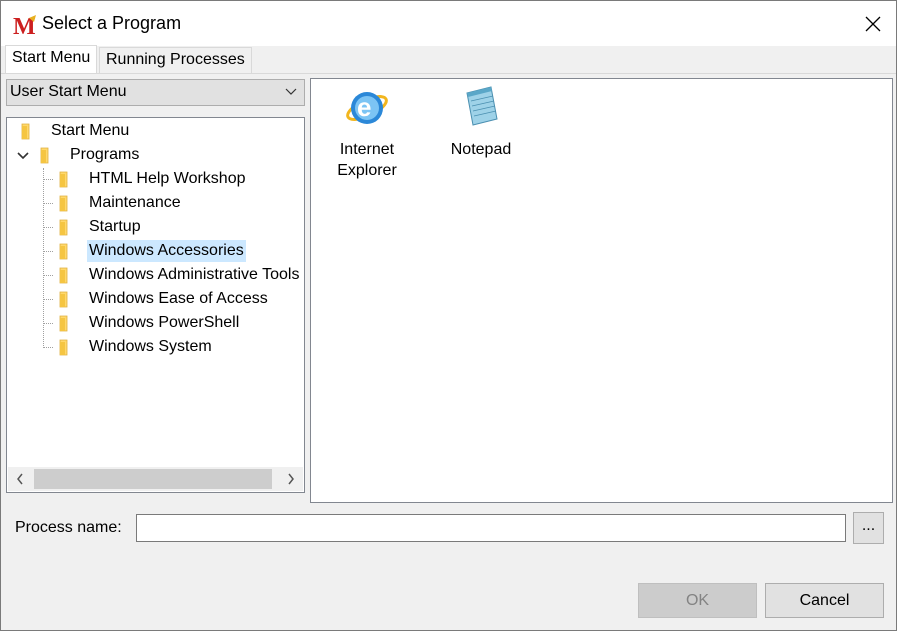 This screenshot has width=897, height=631. I want to click on scroll-right-button, so click(291, 479).